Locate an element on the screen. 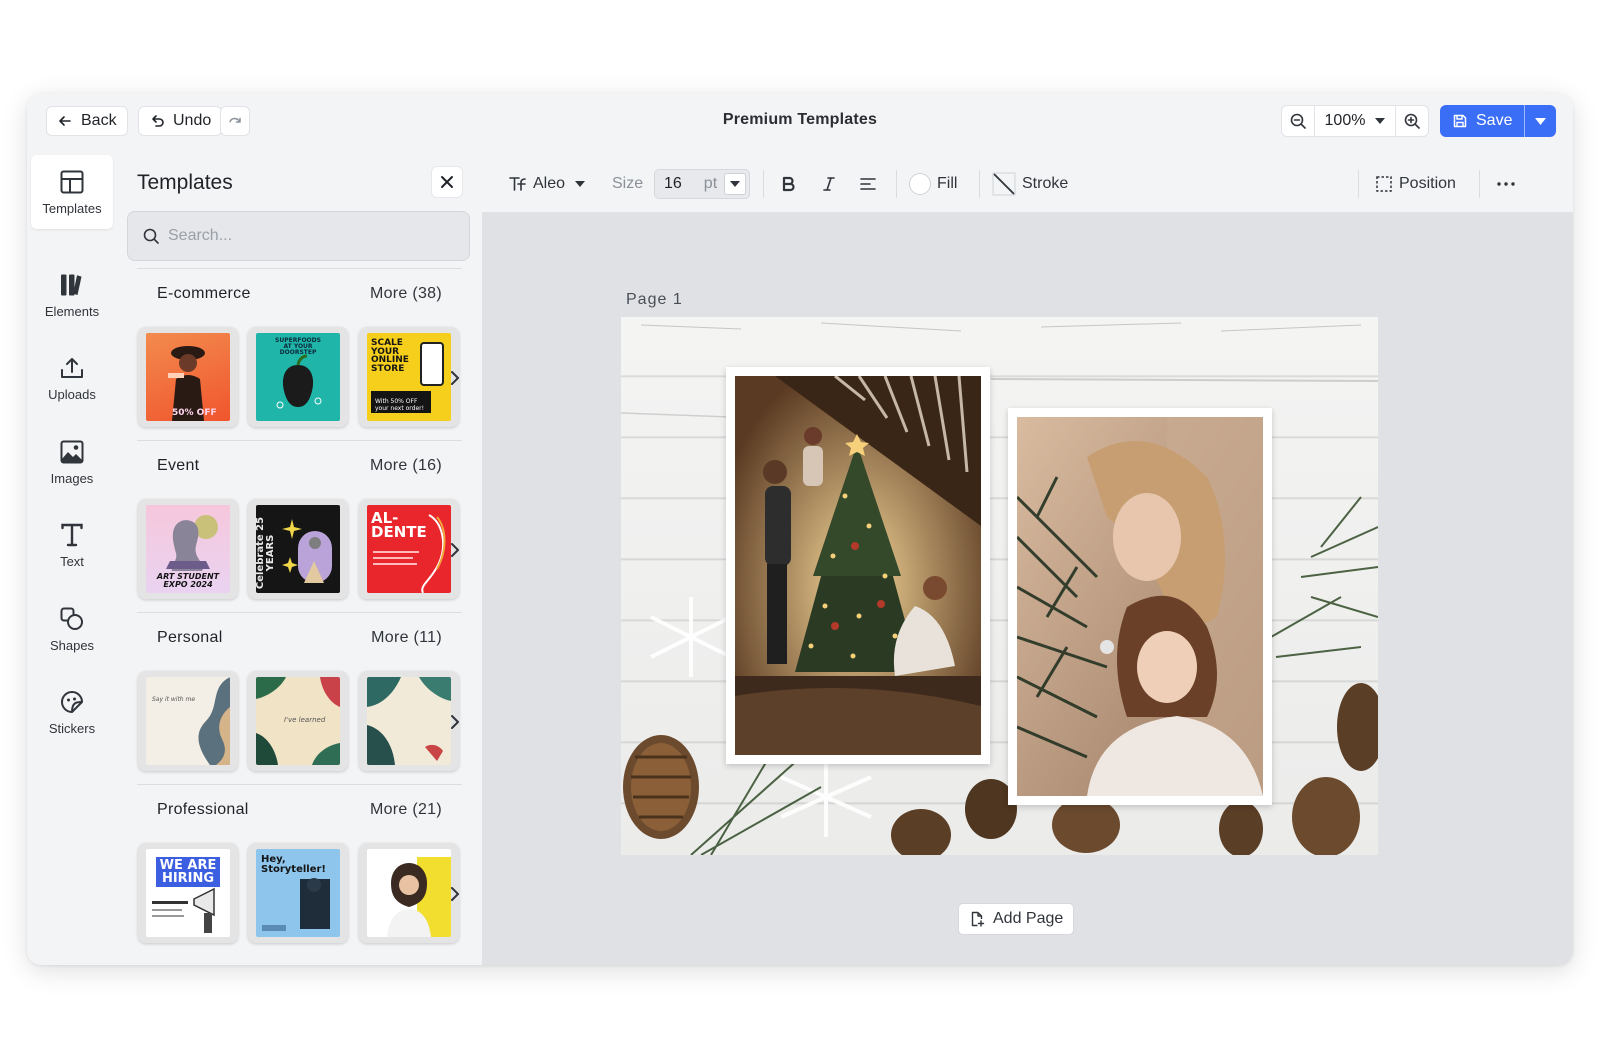 This screenshot has height=1059, width=1600. more-link: More (16) is located at coordinates (406, 466).